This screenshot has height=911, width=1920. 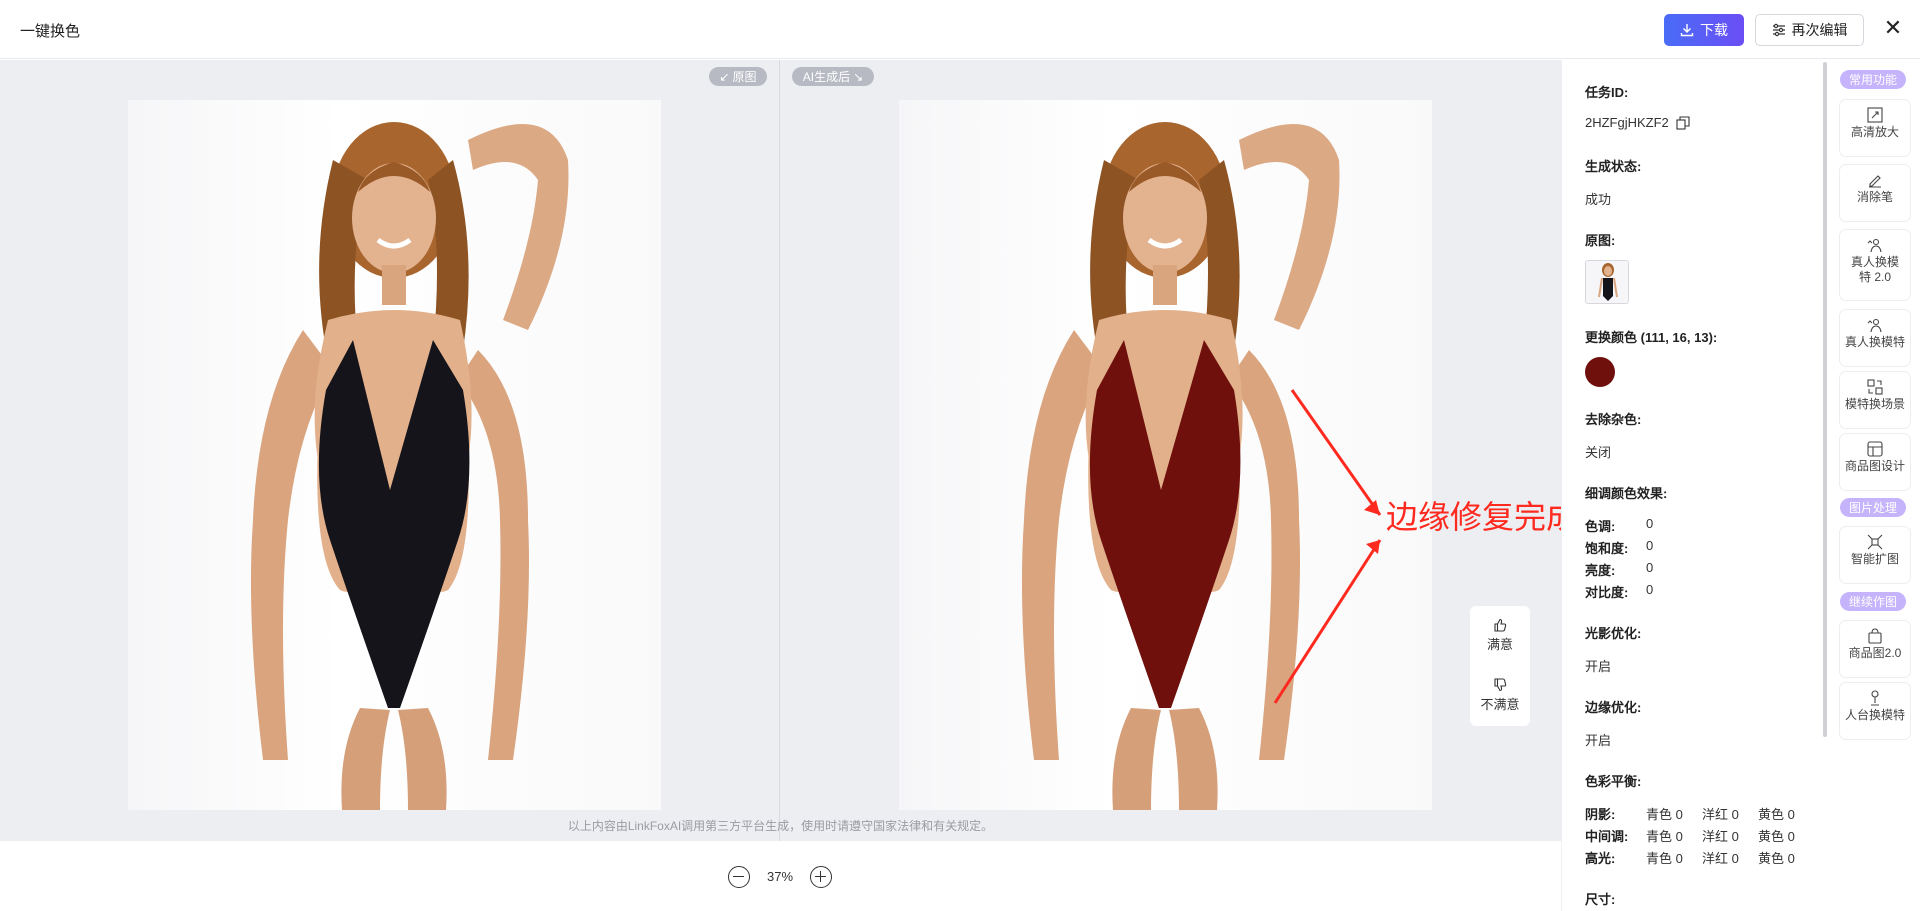 I want to click on replace-color-label: 更换颜色 (111, 16, 13):, so click(x=1651, y=337).